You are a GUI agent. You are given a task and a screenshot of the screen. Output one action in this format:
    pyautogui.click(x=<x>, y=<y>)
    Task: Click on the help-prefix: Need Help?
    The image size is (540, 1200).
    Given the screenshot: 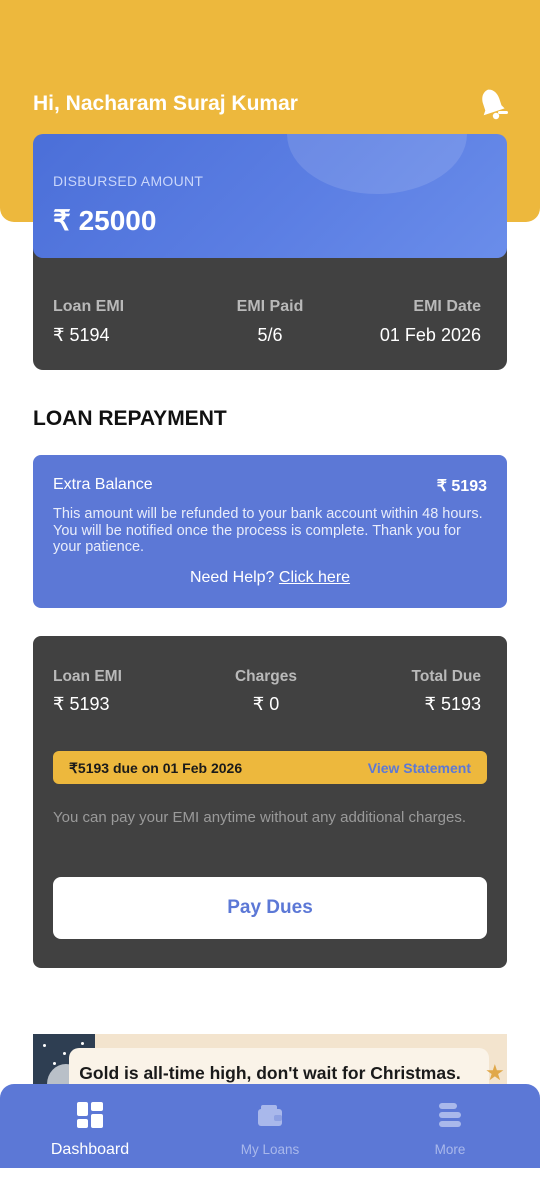 What is the action you would take?
    pyautogui.click(x=232, y=577)
    